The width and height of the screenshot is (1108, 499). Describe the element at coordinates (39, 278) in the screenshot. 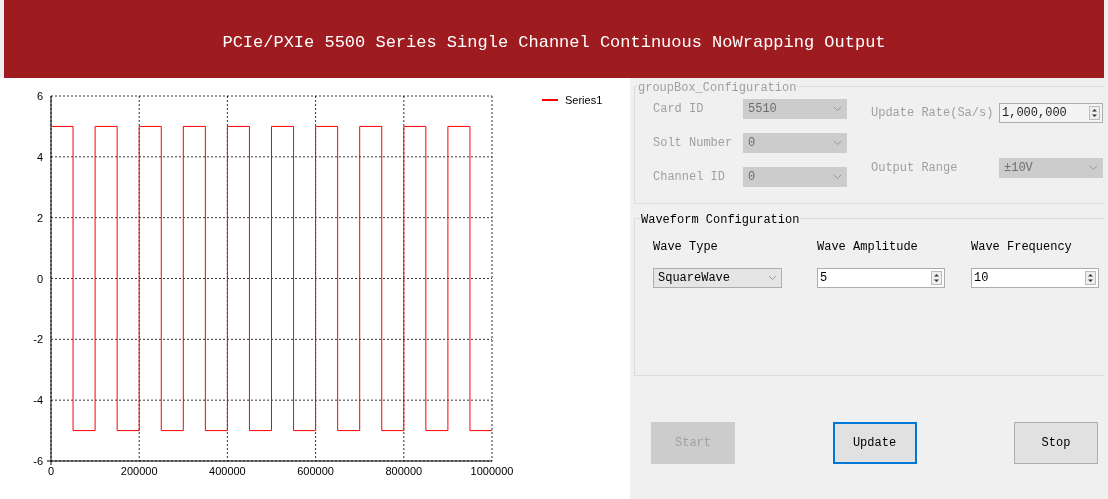

I see `y-tick-label: 0` at that location.